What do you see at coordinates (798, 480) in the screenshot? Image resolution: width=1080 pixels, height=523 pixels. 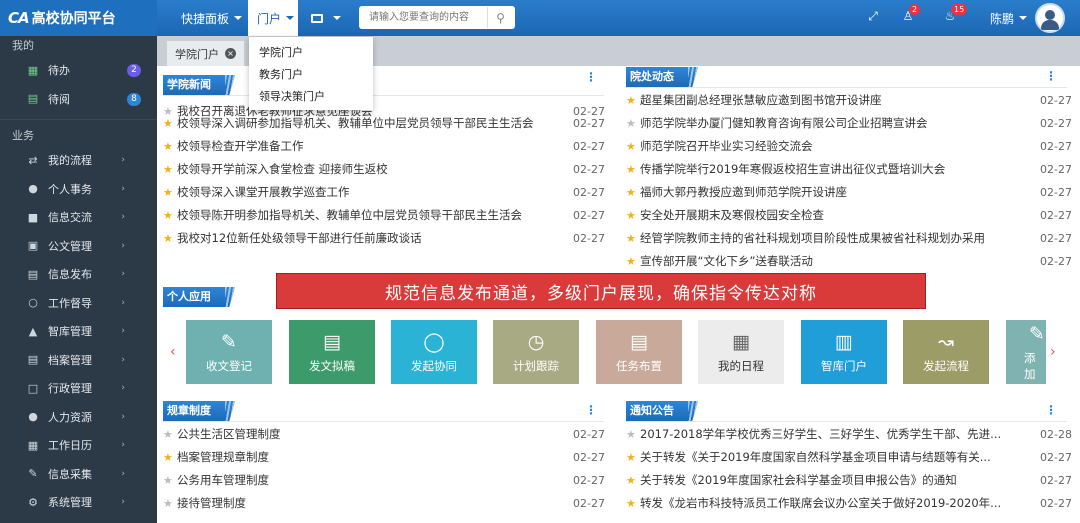 I see `item-title: 关于转发《2019年度国家社会科学基金项目申报公告》的通知` at bounding box center [798, 480].